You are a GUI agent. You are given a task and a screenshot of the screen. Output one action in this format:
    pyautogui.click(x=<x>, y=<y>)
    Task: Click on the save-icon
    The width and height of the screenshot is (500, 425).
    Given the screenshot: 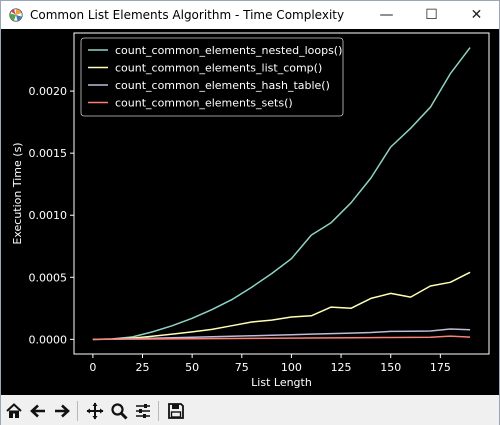 What is the action you would take?
    pyautogui.click(x=176, y=411)
    